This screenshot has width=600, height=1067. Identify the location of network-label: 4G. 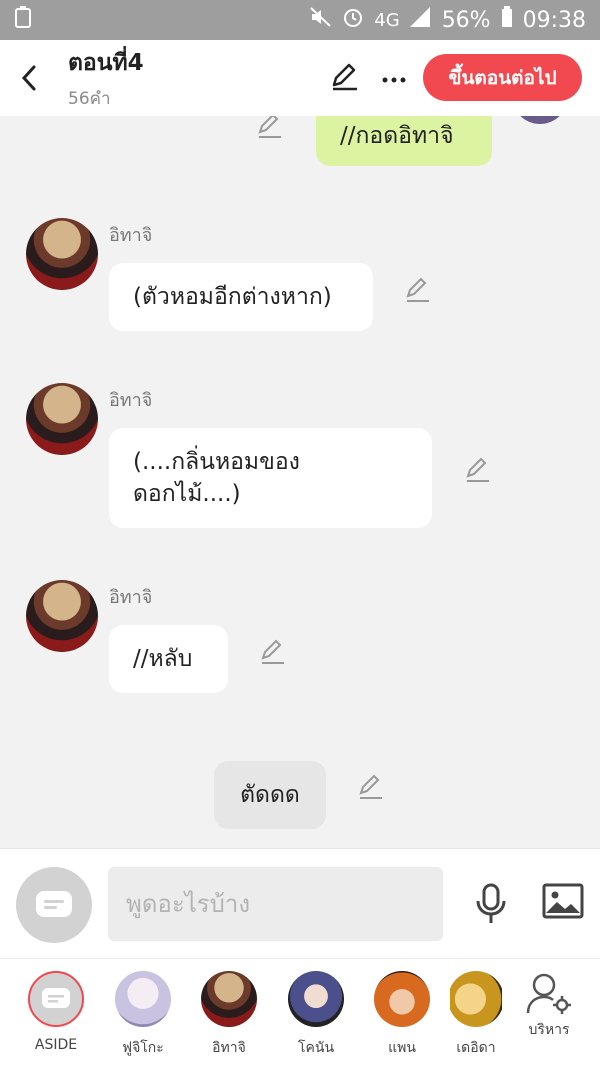
(387, 20).